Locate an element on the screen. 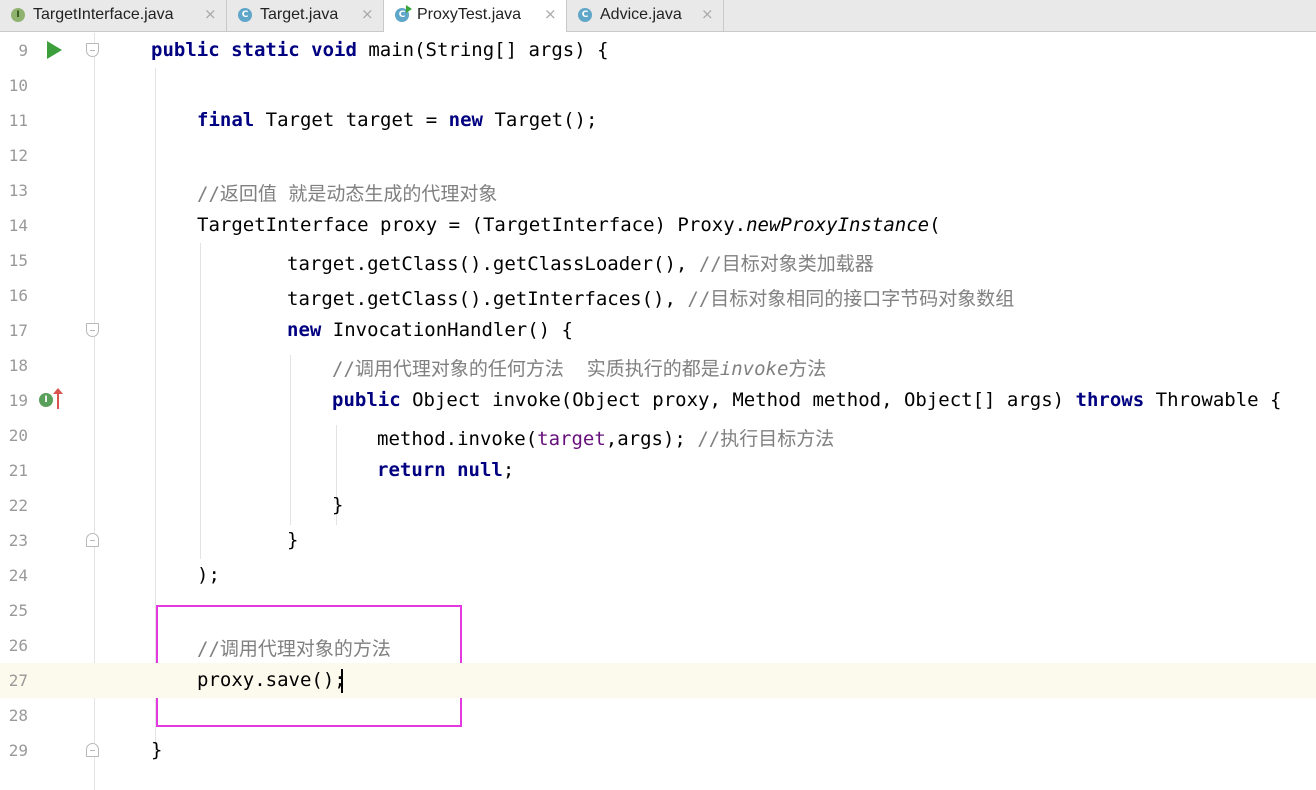  line-number: 10 is located at coordinates (18, 85).